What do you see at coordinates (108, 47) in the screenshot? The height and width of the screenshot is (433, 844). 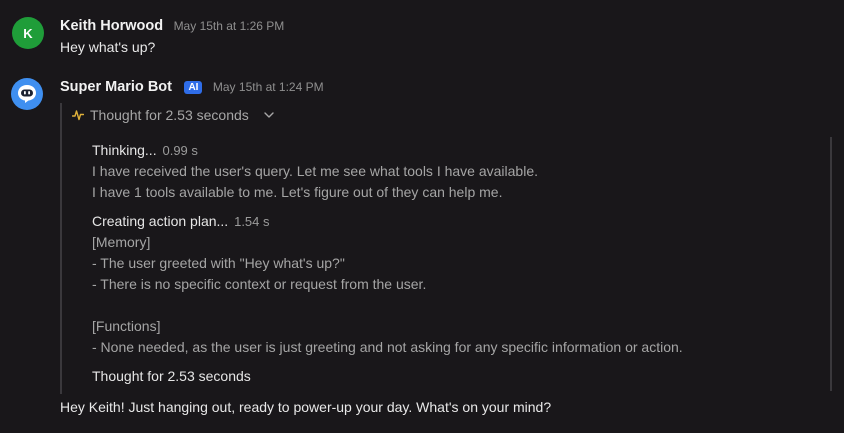 I see `user-message-text: Hey what's up?` at bounding box center [108, 47].